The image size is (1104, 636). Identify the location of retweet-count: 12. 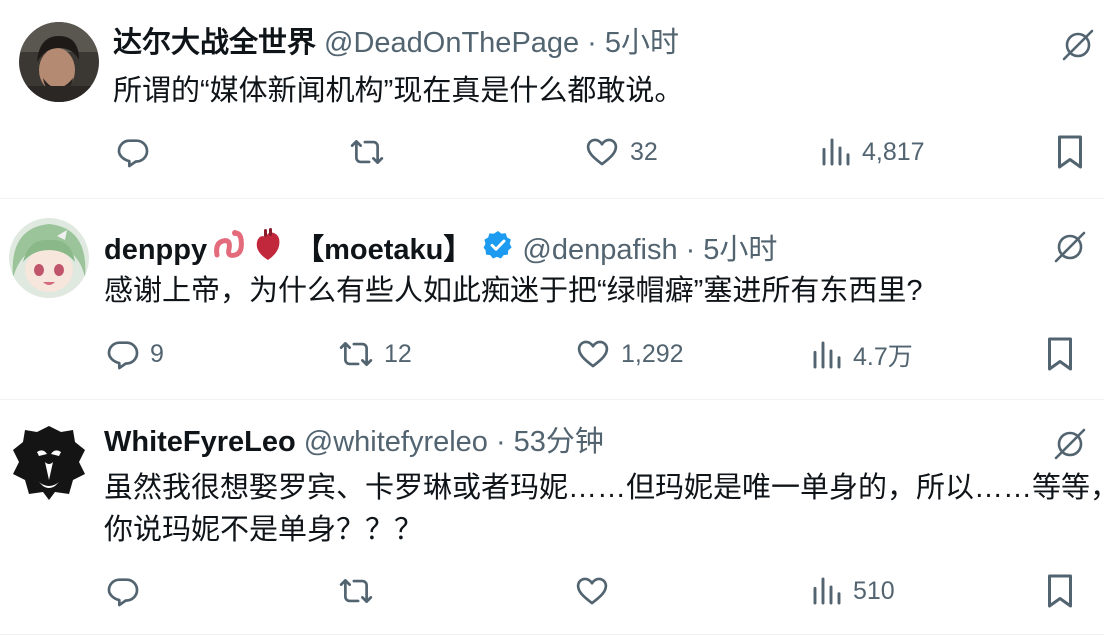
(398, 353).